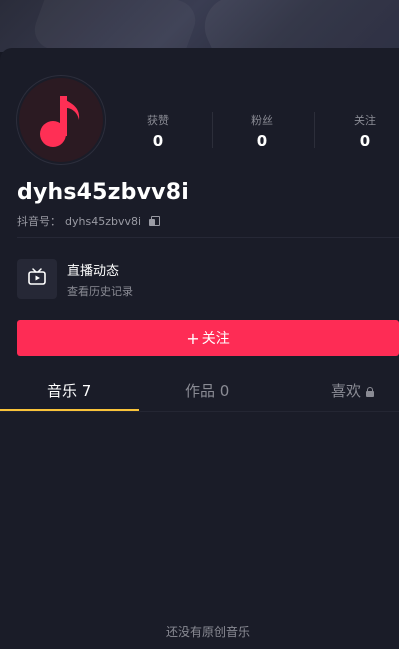 Image resolution: width=399 pixels, height=649 pixels. What do you see at coordinates (365, 120) in the screenshot?
I see `stat-label: 关注` at bounding box center [365, 120].